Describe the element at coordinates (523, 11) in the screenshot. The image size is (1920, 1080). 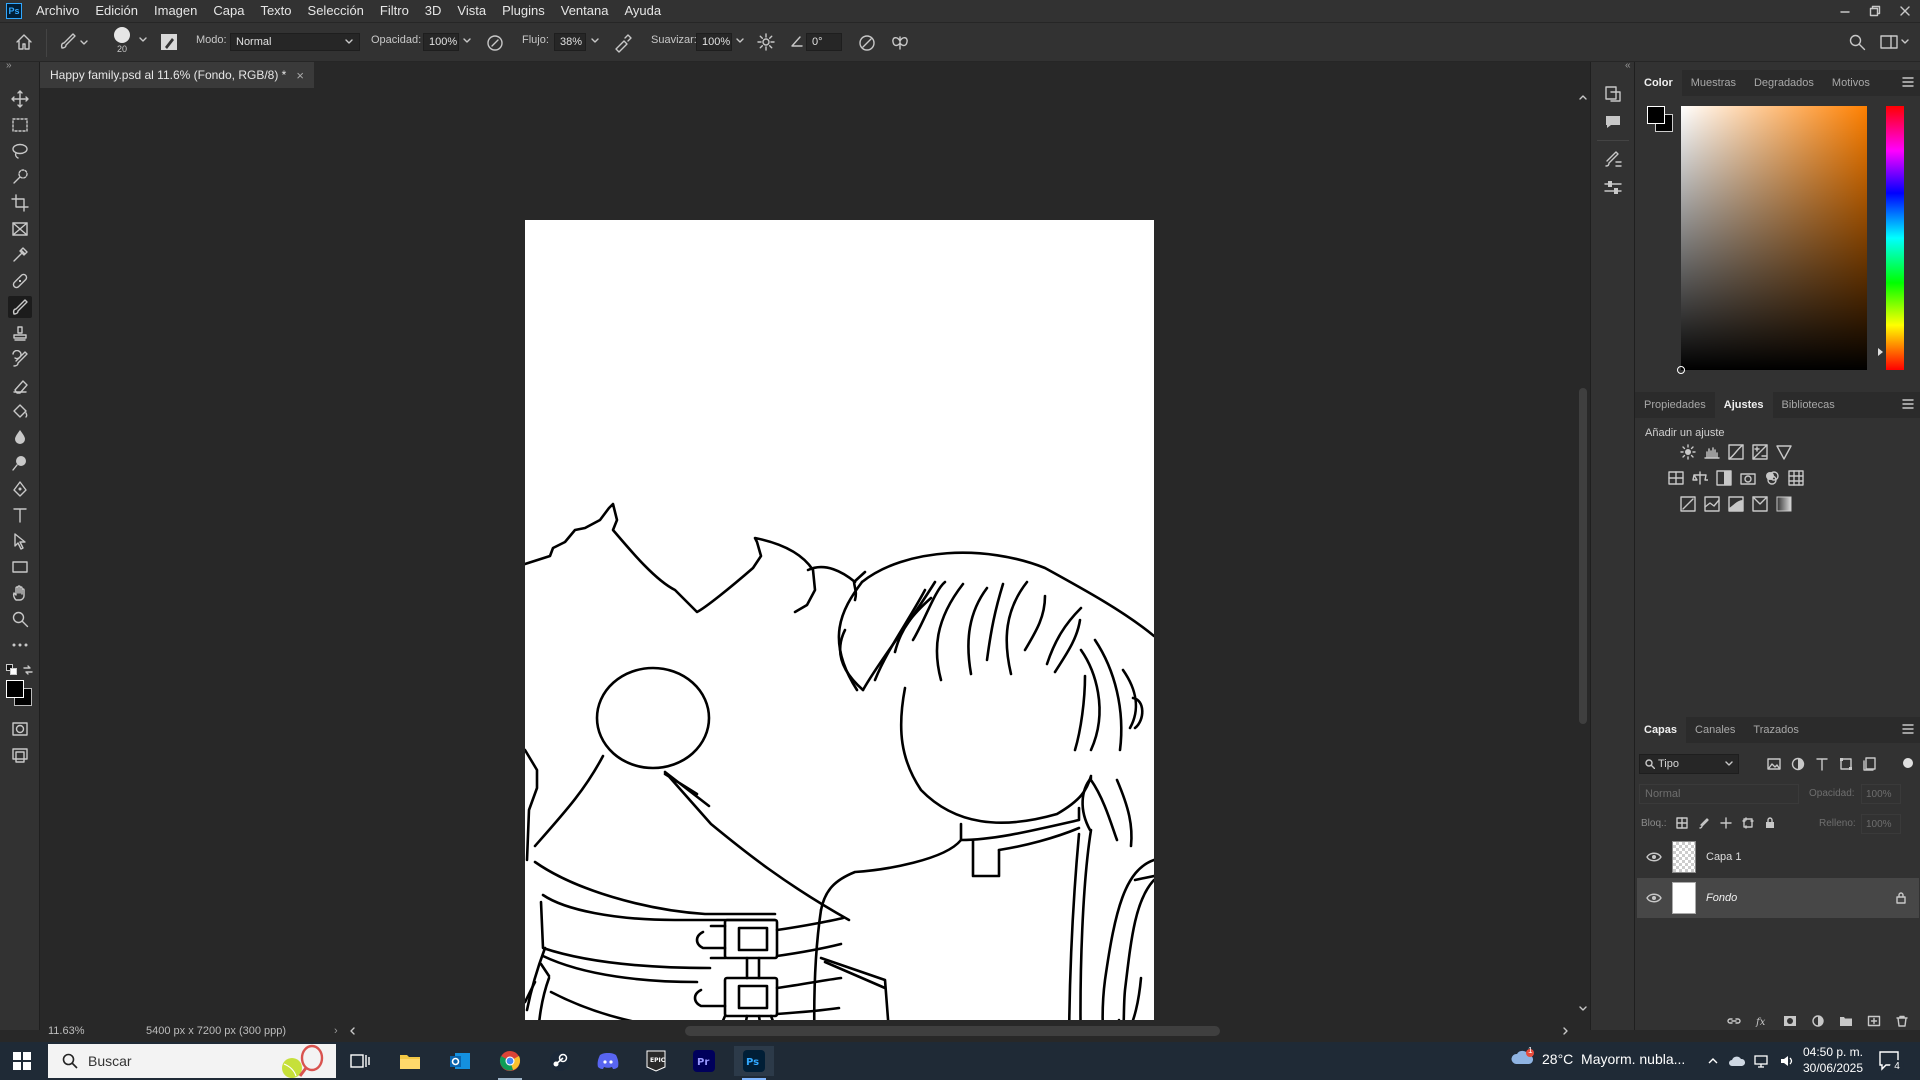
I see `menu-plugins: Plugins` at that location.